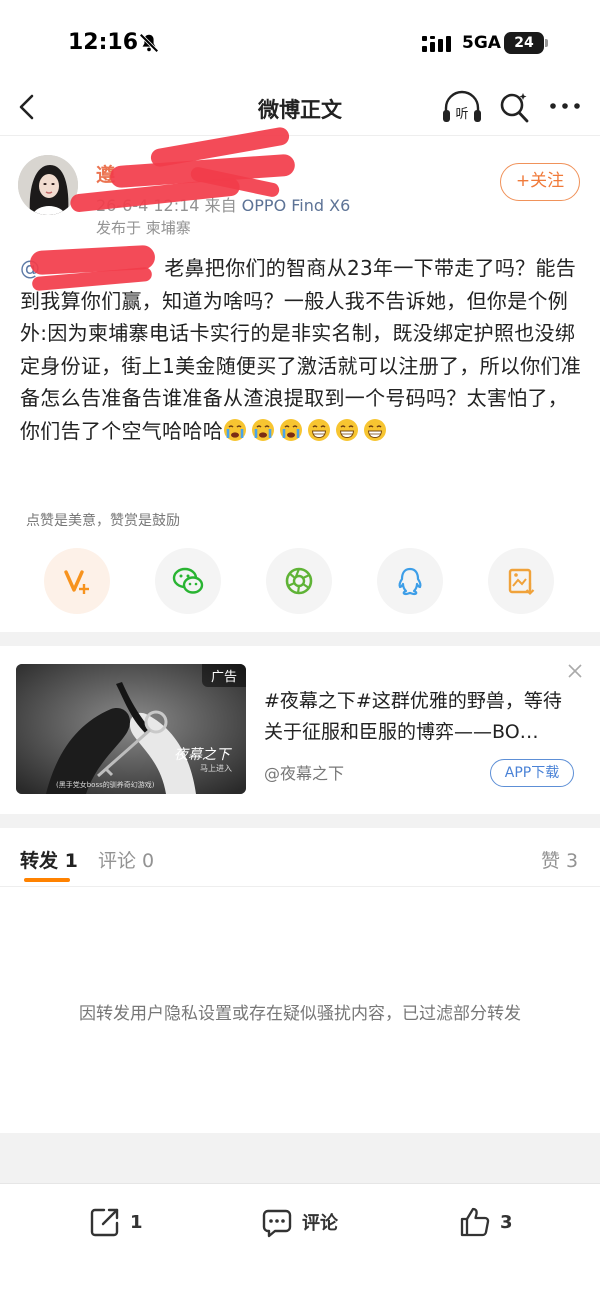 Image resolution: width=600 pixels, height=1303 pixels. I want to click on tab-like: 赞 3, so click(559, 859).